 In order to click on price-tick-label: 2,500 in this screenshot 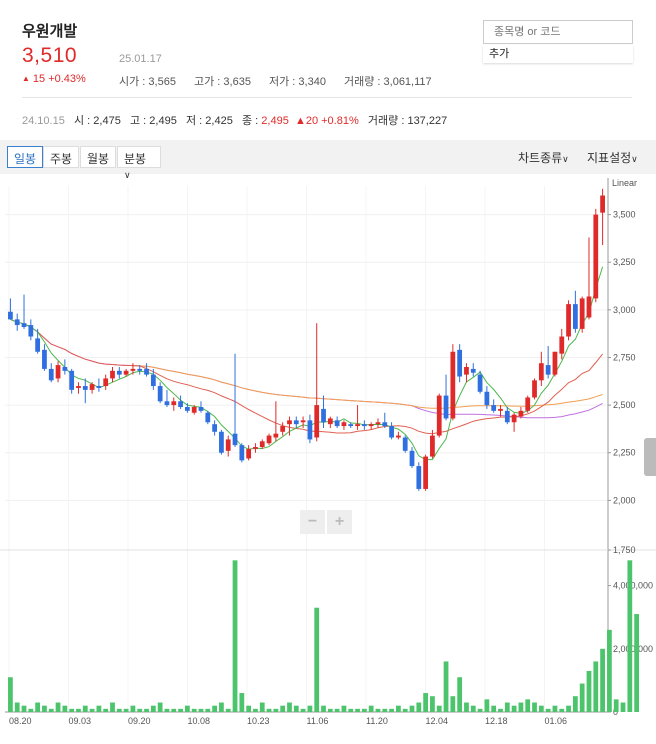, I will do `click(624, 405)`.